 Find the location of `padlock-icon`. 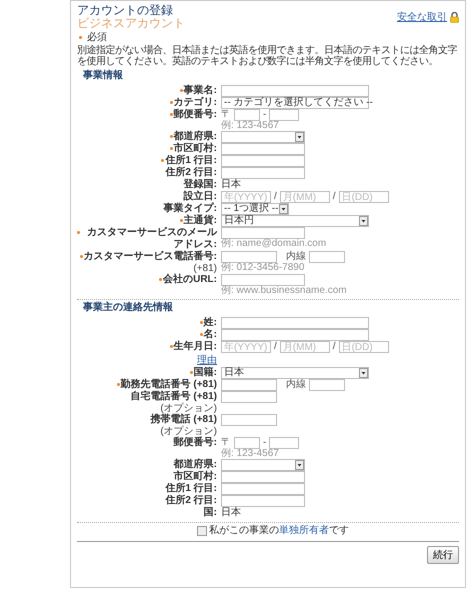

padlock-icon is located at coordinates (454, 17).